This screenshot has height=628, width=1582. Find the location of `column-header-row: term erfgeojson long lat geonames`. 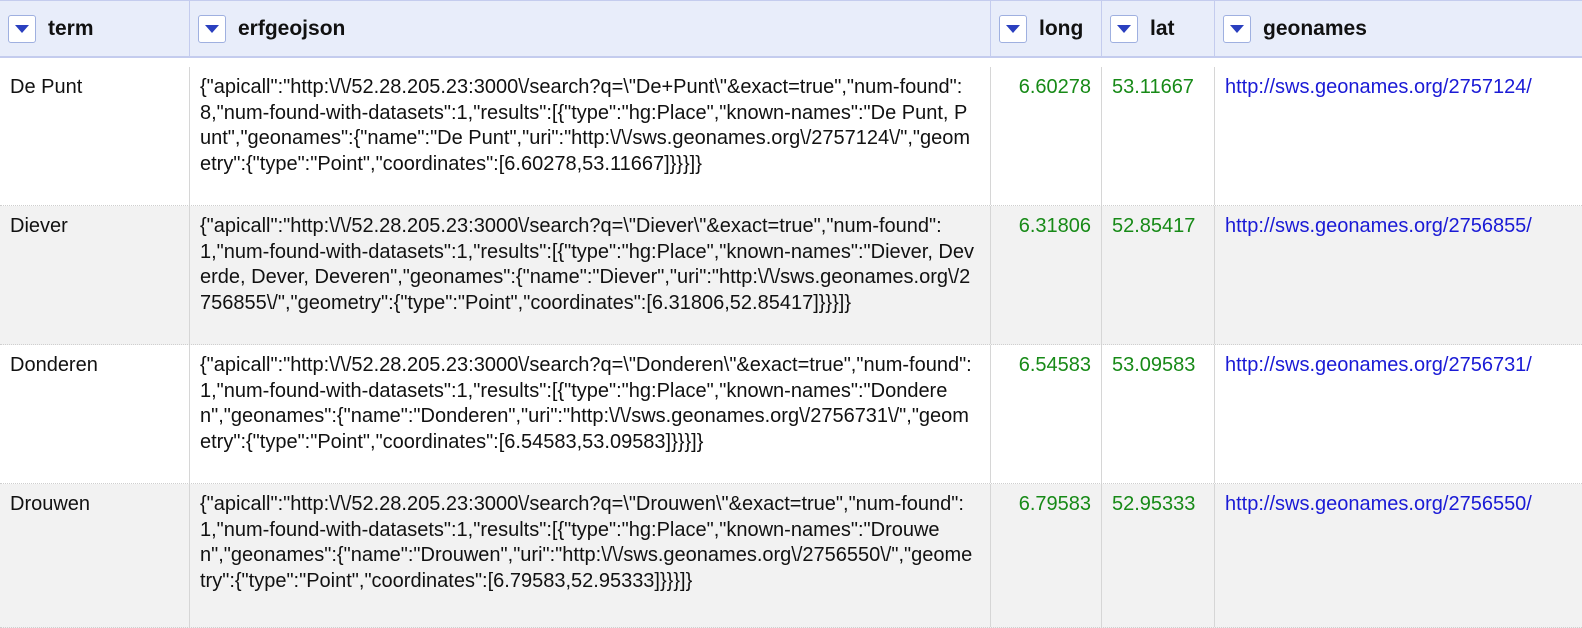

column-header-row: term erfgeojson long lat geonames is located at coordinates (791, 29).